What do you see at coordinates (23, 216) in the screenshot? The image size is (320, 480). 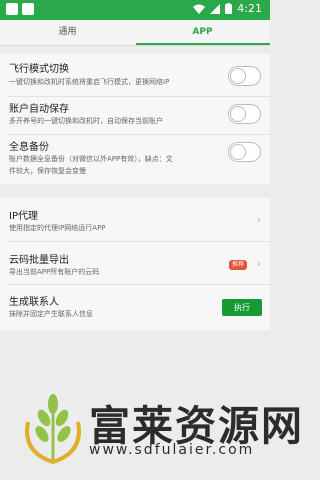 I see `tool-title: IP代理` at bounding box center [23, 216].